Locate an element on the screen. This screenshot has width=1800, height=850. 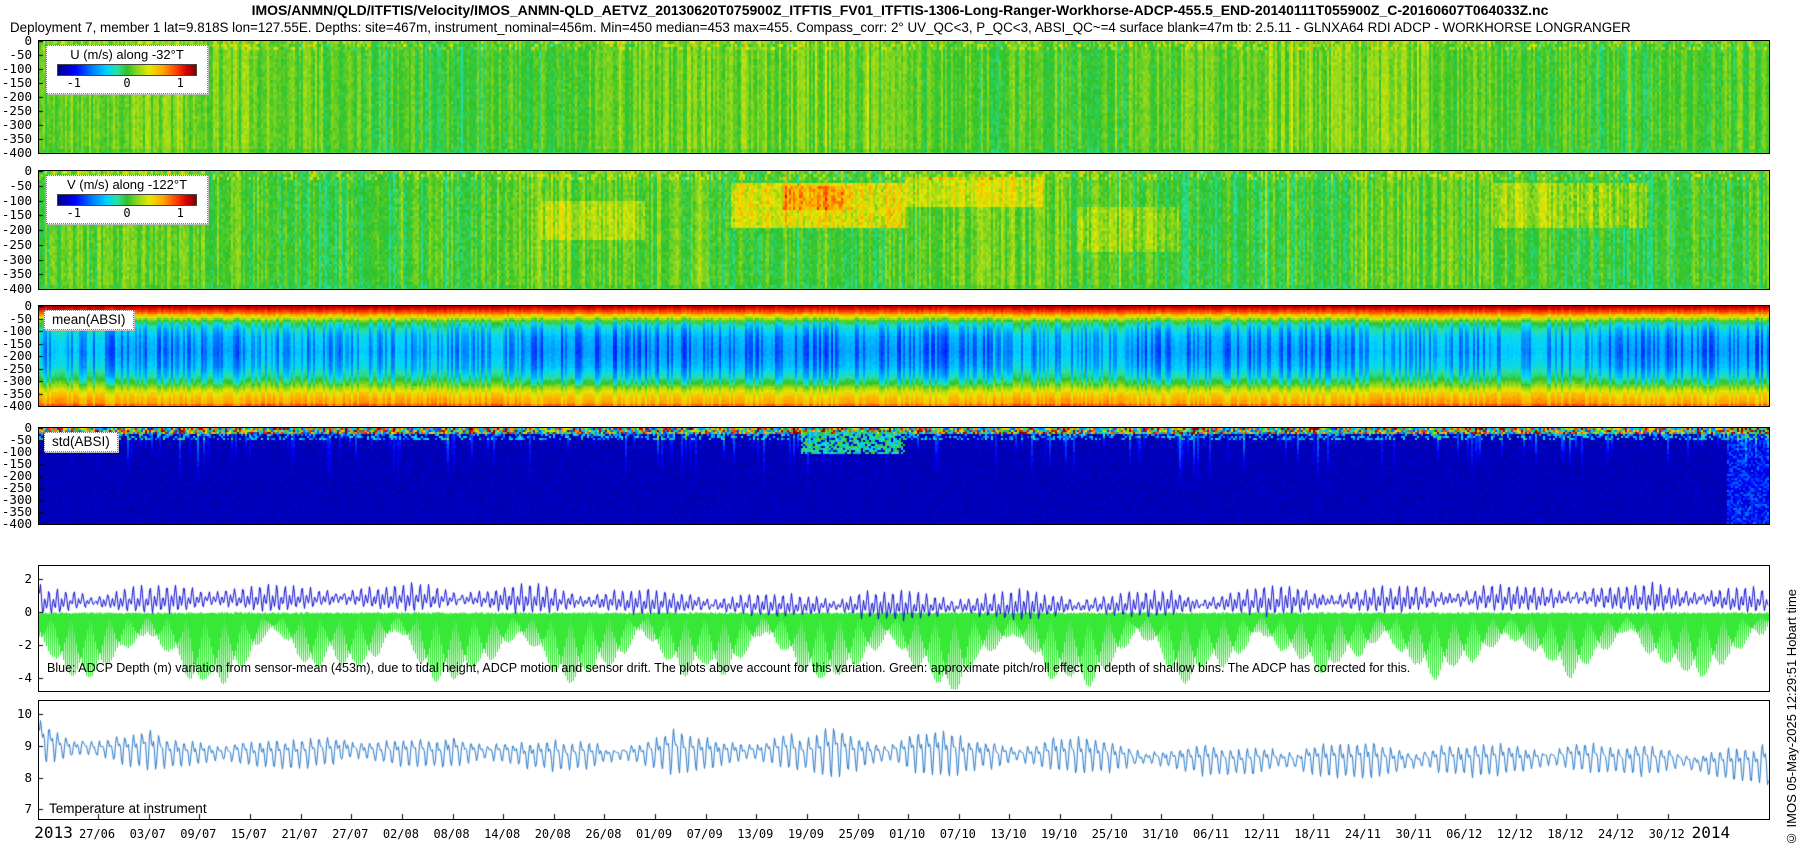
x-tick-date-label: 25/09 is located at coordinates (856, 834).